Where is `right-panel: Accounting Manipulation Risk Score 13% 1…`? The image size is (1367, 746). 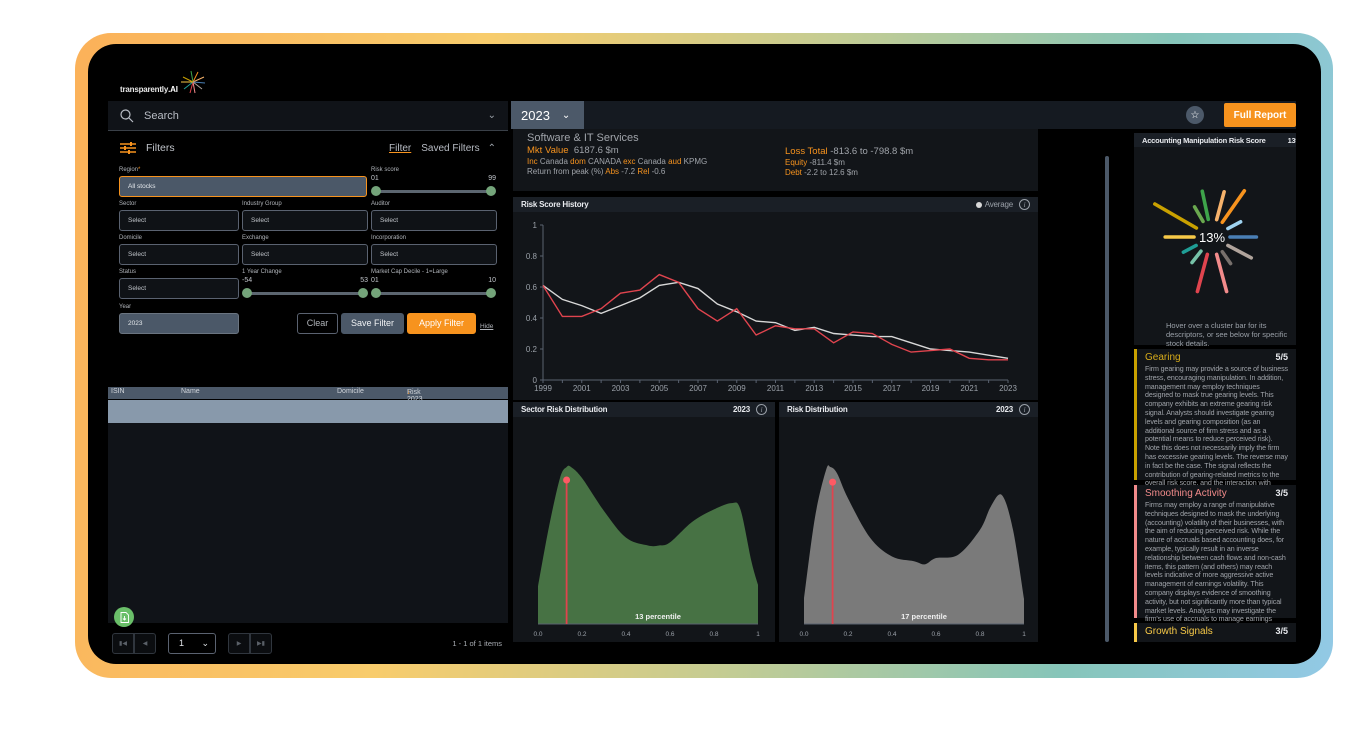
right-panel: Accounting Manipulation Risk Score 13% 1… is located at coordinates (1215, 387).